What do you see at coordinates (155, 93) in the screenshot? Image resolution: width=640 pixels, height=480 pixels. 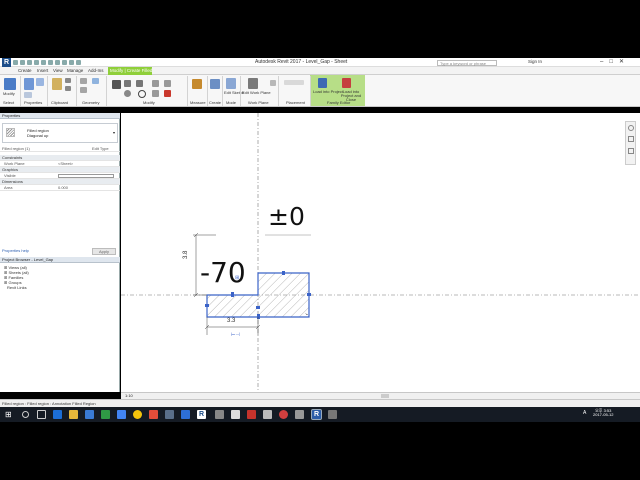 I see `array-icon` at bounding box center [155, 93].